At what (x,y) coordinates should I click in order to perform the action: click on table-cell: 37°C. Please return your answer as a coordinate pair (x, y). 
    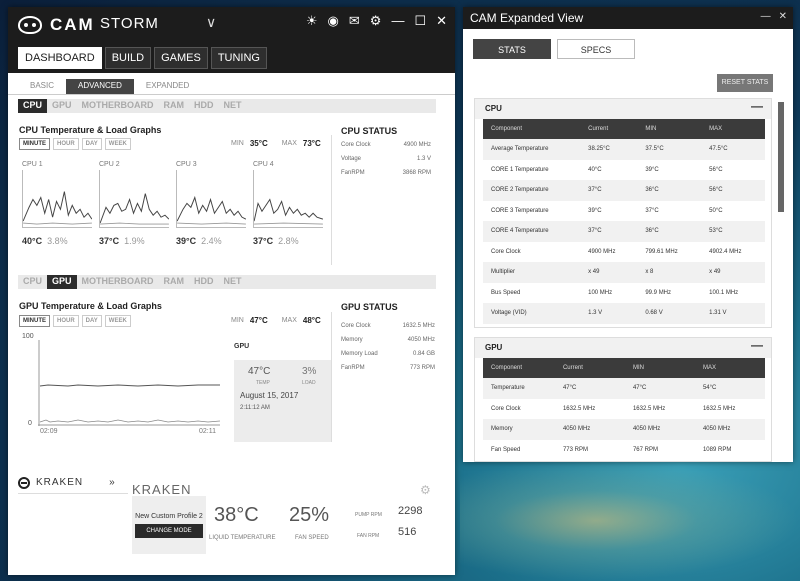
    Looking at the image, I should click on (652, 210).